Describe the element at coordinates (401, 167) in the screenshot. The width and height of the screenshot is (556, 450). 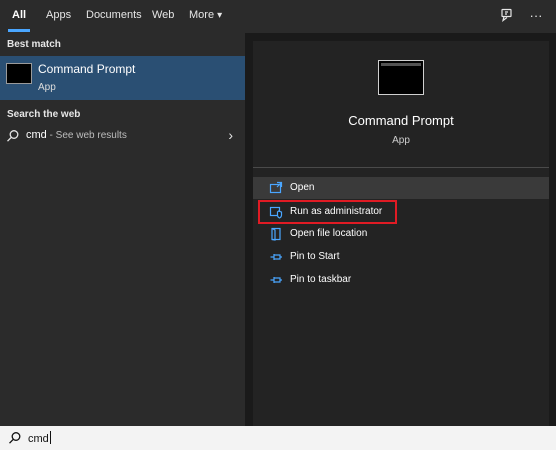
I see `preview-divider` at that location.